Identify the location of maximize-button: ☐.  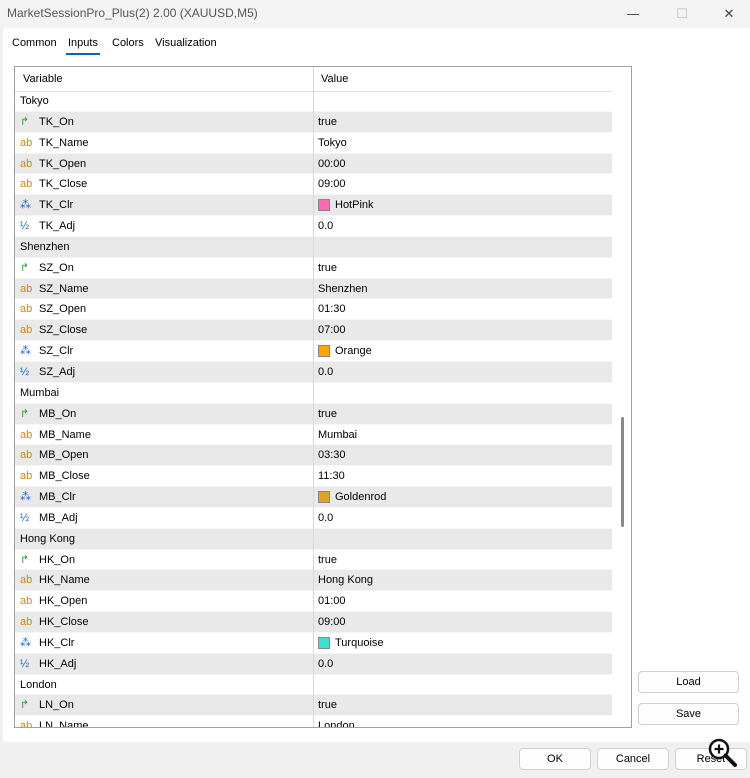
(682, 14).